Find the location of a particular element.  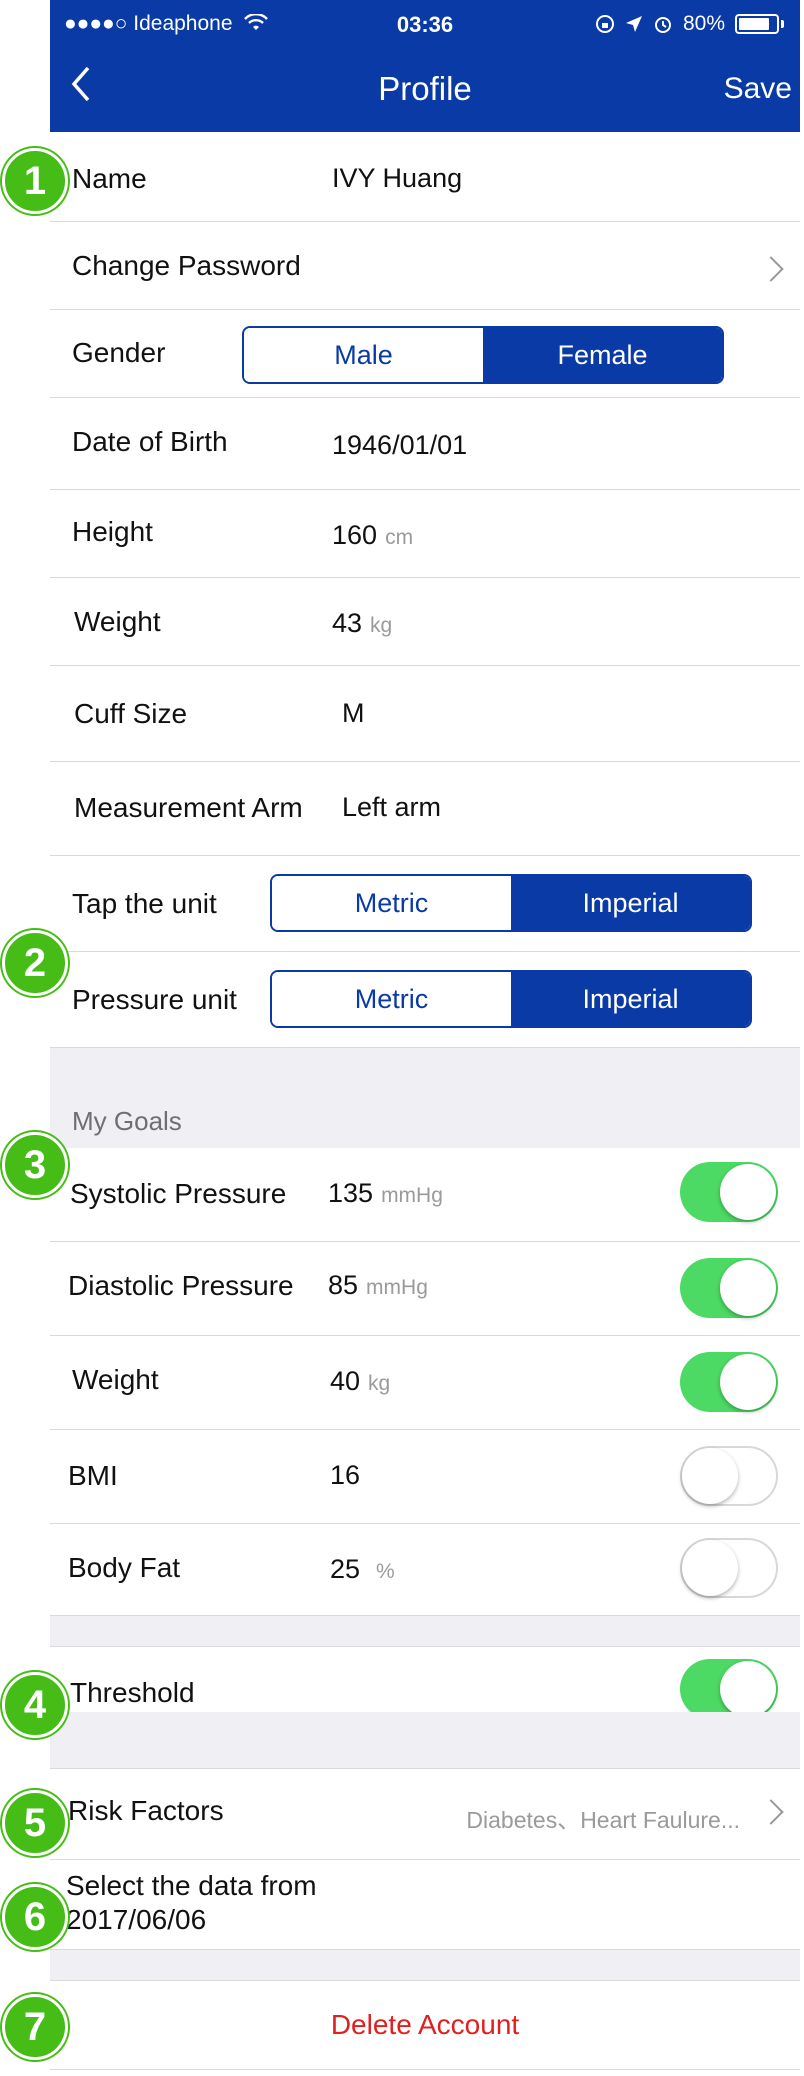

change-password-row: Change Password is located at coordinates (425, 266).